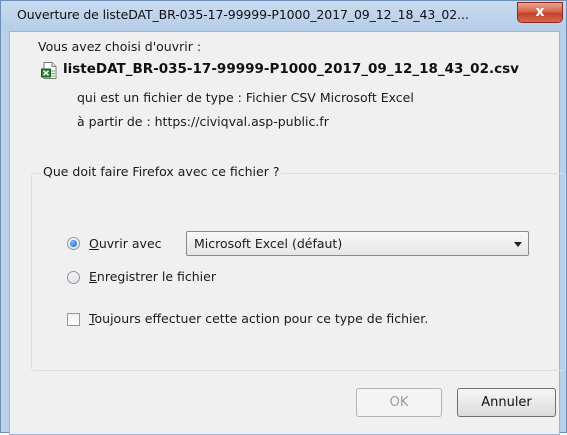 This screenshot has height=435, width=567. I want to click on close-button: x, so click(540, 12).